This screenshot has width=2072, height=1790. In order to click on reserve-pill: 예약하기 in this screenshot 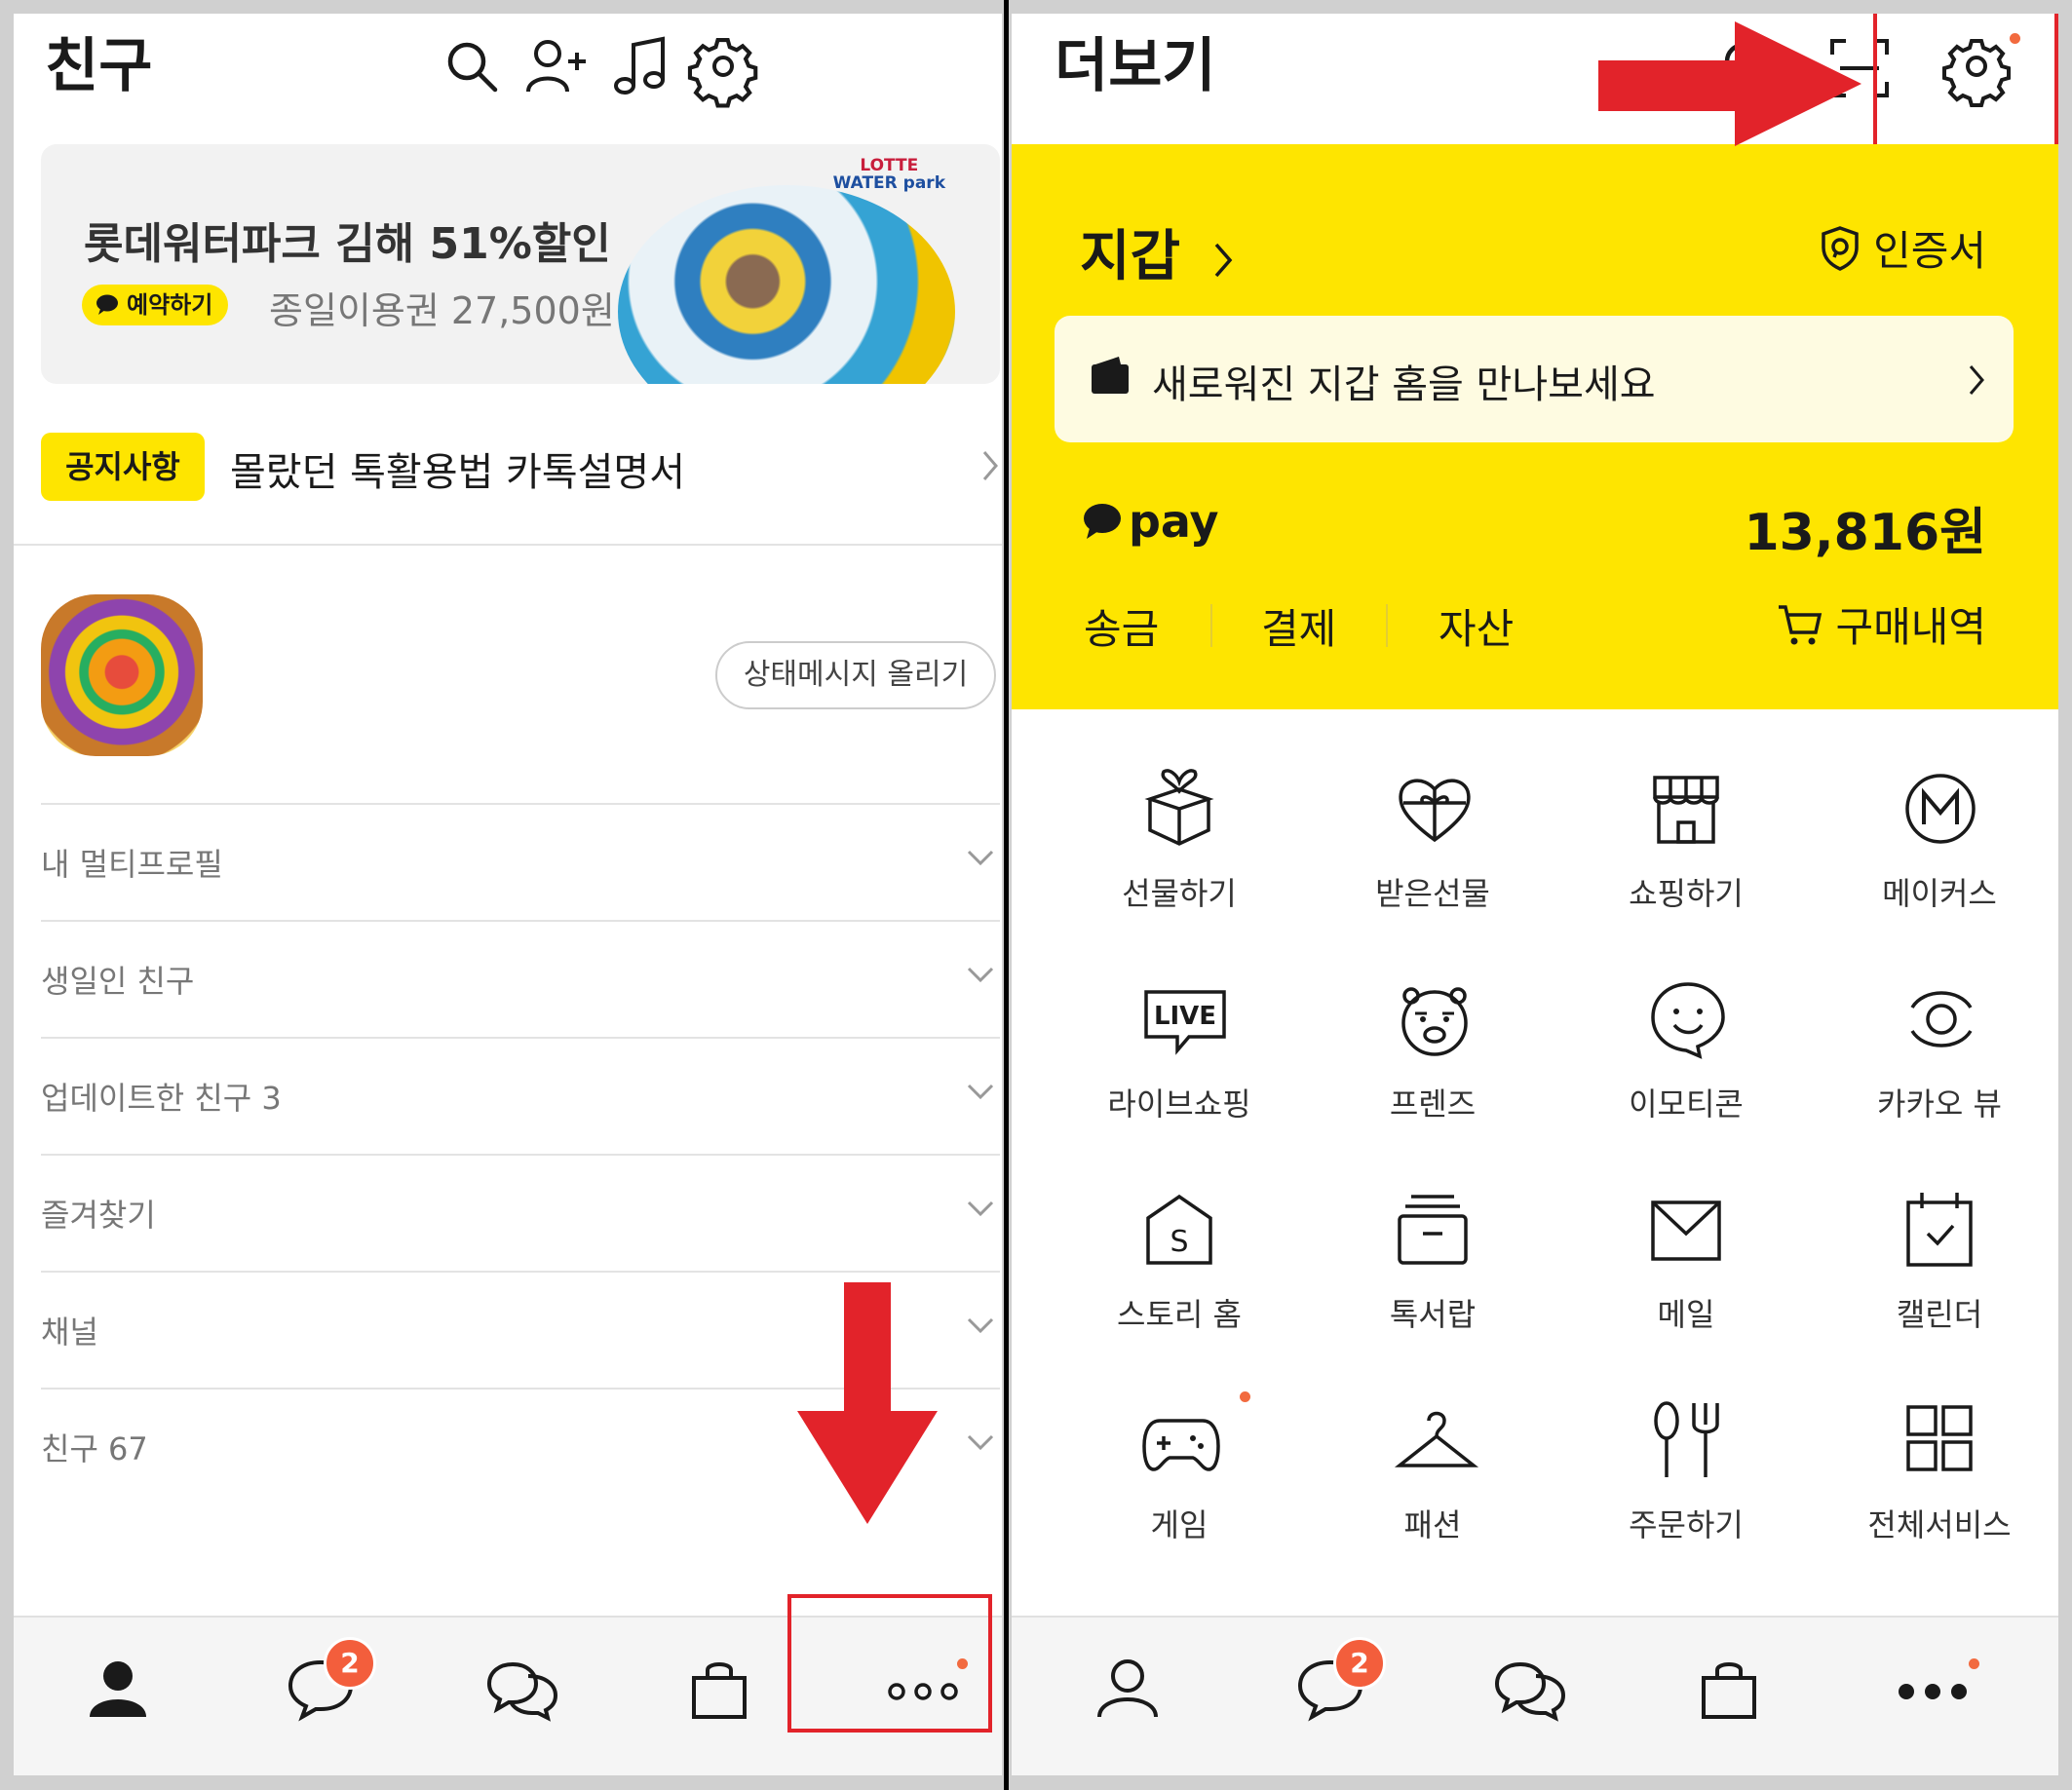, I will do `click(155, 305)`.